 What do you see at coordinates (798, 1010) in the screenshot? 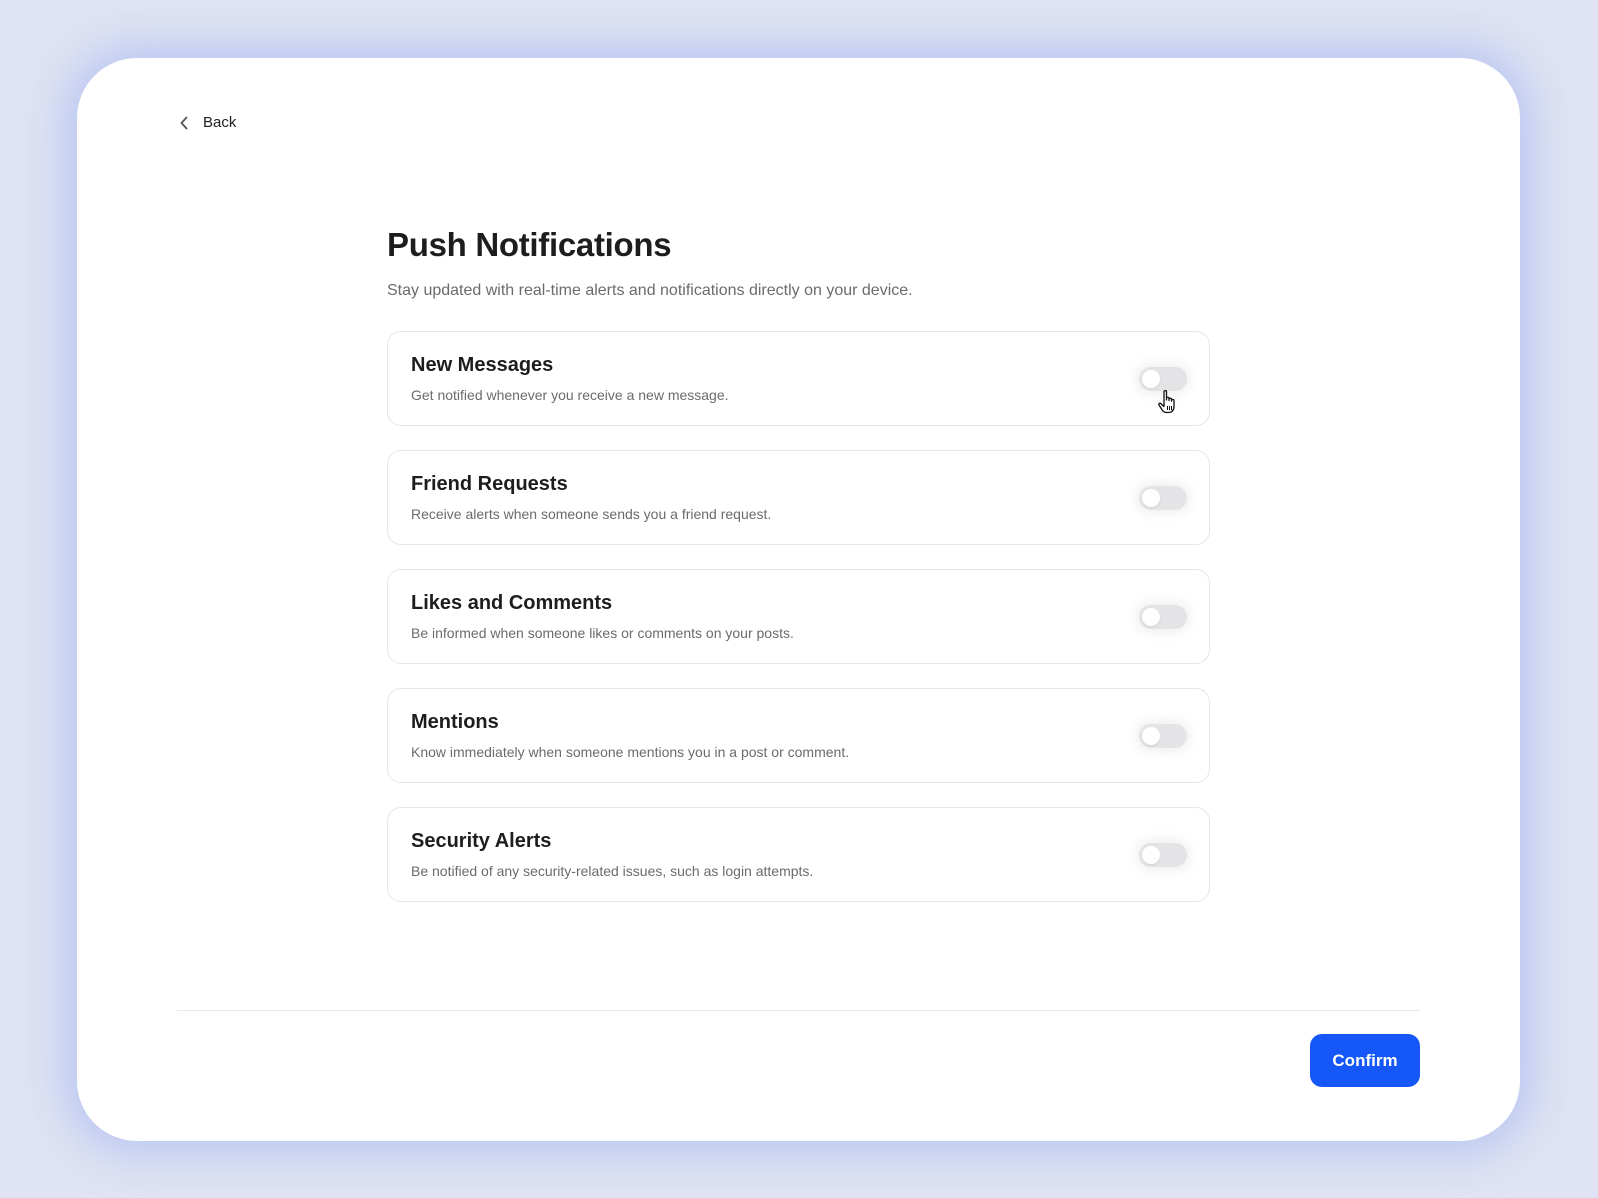
I see `footer-divider` at bounding box center [798, 1010].